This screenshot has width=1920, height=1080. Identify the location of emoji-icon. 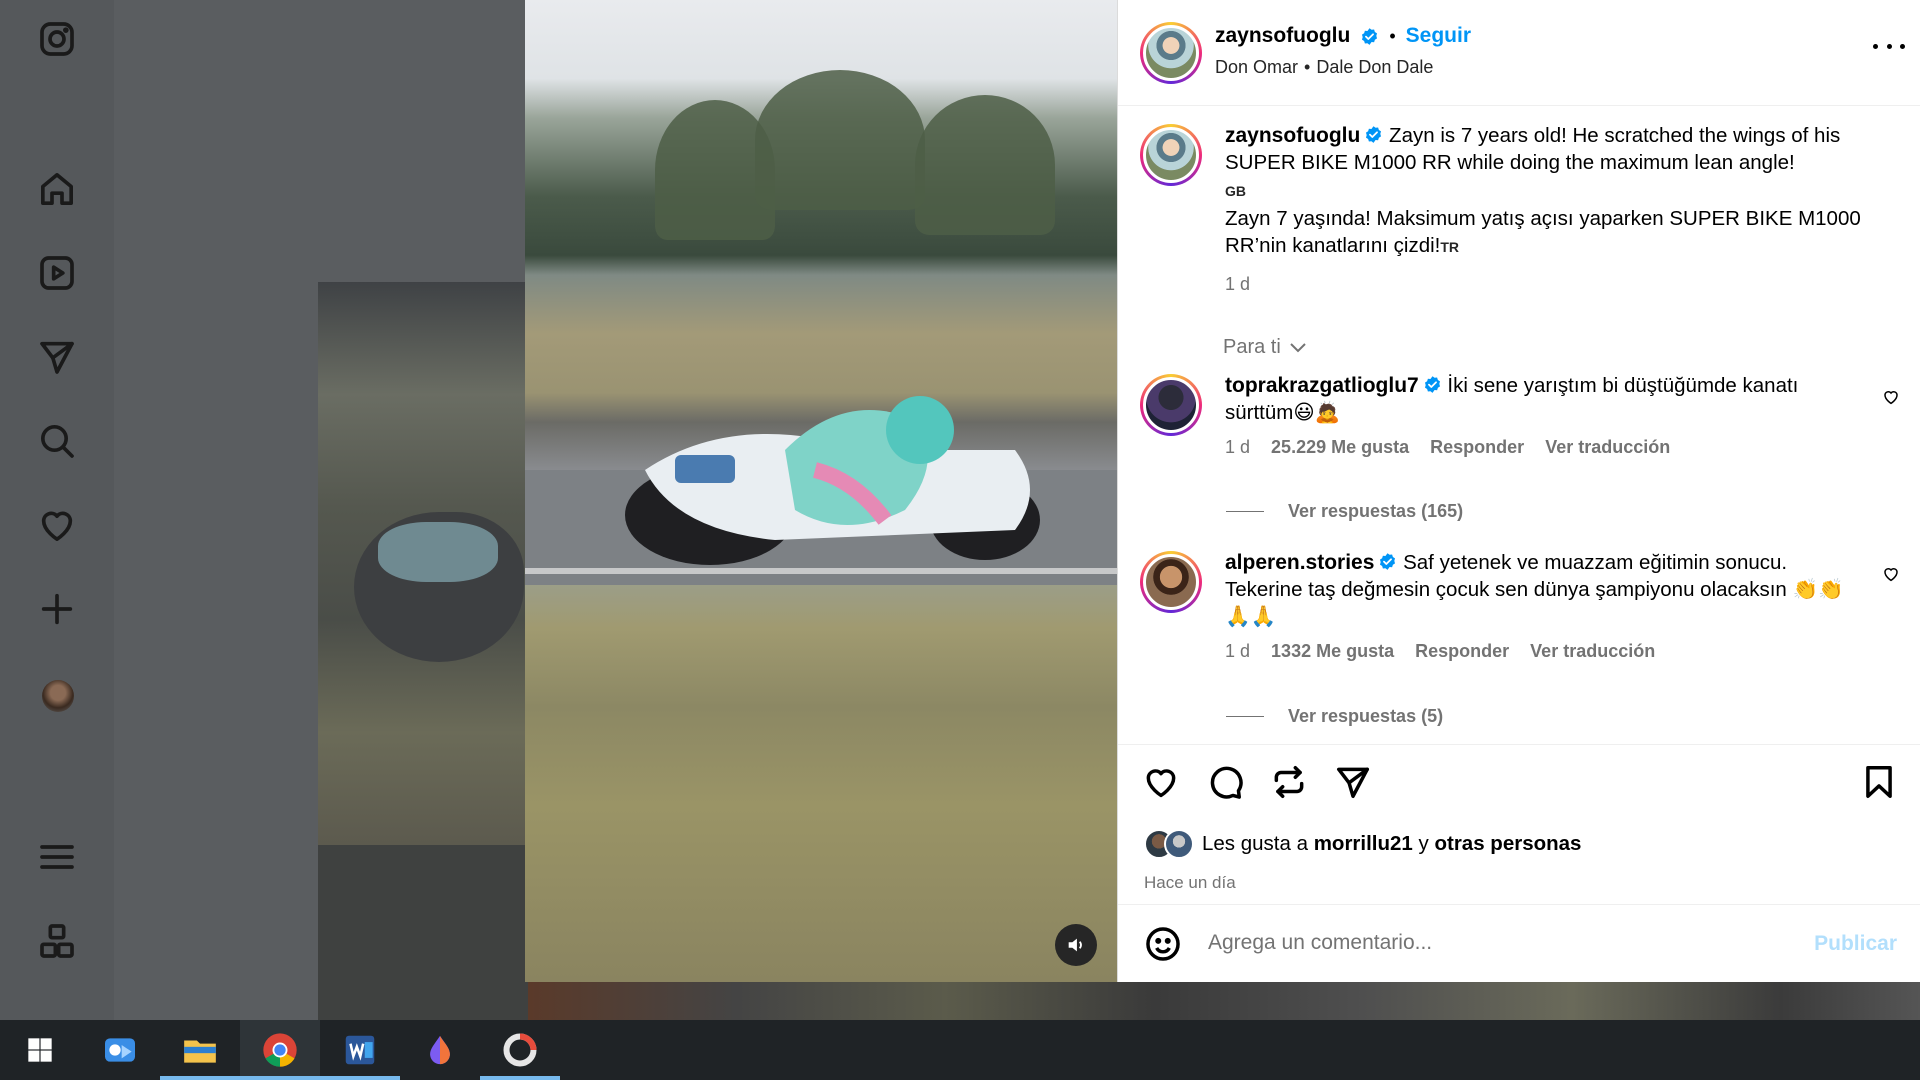
(1164, 945).